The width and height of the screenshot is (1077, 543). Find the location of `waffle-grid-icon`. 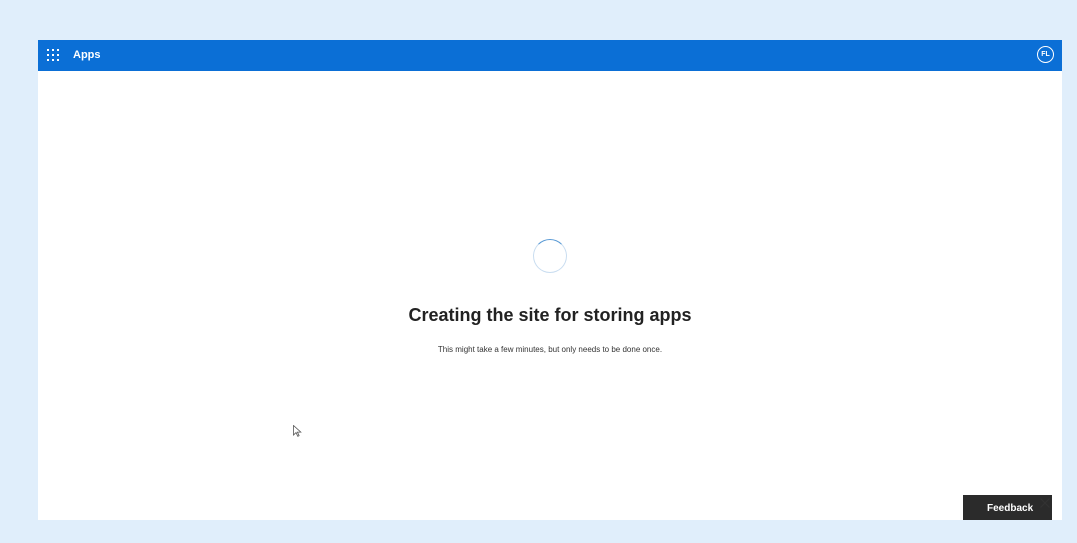

waffle-grid-icon is located at coordinates (53, 55).